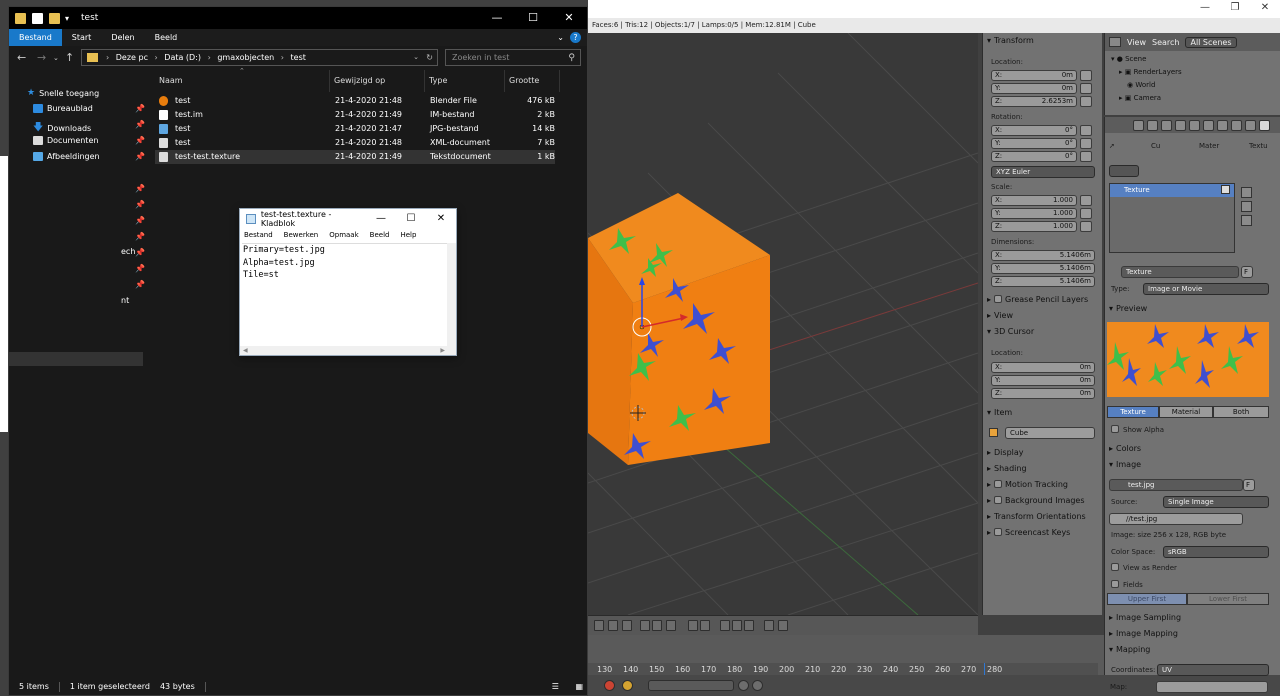 The width and height of the screenshot is (1280, 696). I want to click on menu-help: Help, so click(408, 235).